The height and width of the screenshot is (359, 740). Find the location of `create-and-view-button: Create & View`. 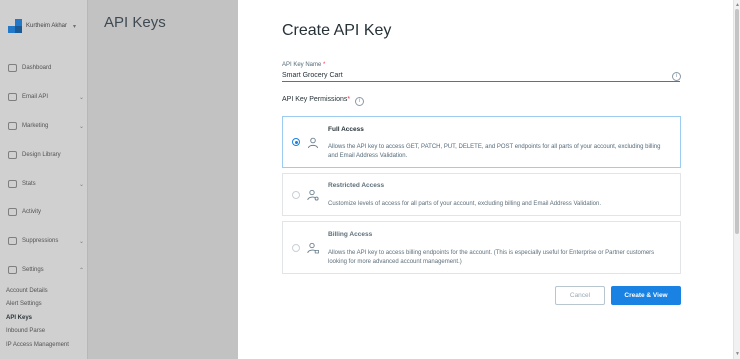

create-and-view-button: Create & View is located at coordinates (646, 295).